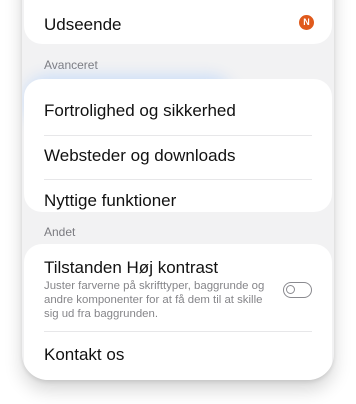 This screenshot has width=356, height=404. I want to click on appearance-card: Udseende N, so click(178, 22).